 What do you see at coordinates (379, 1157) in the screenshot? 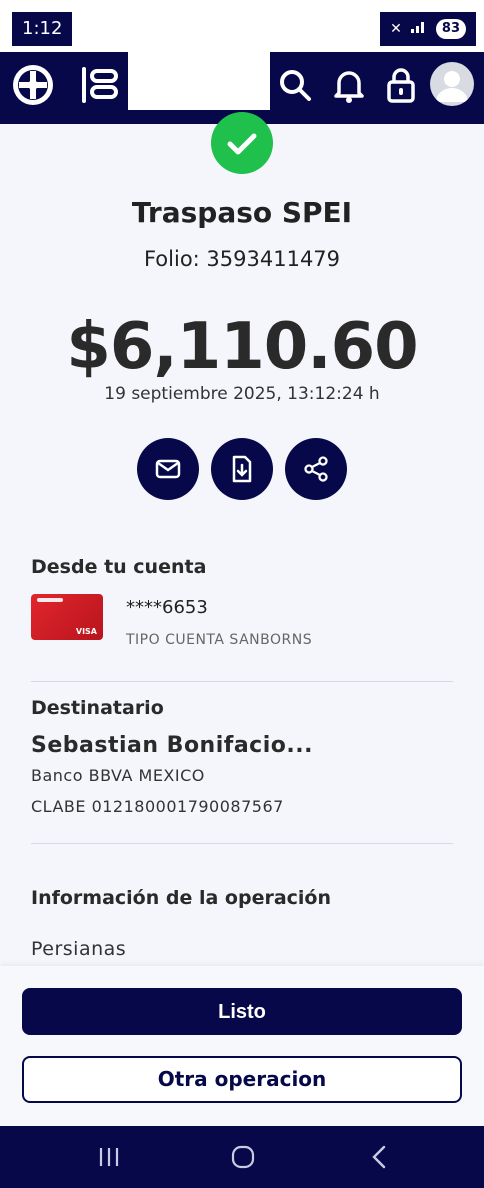
I see `back-icon` at bounding box center [379, 1157].